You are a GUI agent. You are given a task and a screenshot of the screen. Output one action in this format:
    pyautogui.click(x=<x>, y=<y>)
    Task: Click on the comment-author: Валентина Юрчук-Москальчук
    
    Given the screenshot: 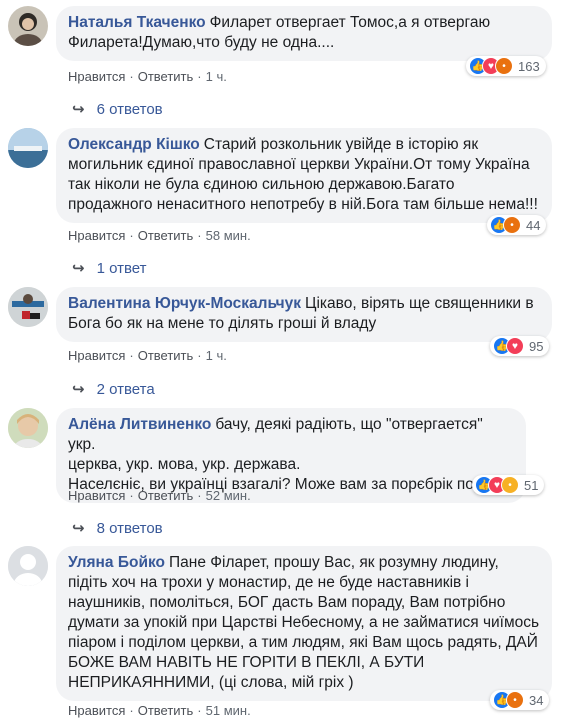 What is the action you would take?
    pyautogui.click(x=184, y=303)
    